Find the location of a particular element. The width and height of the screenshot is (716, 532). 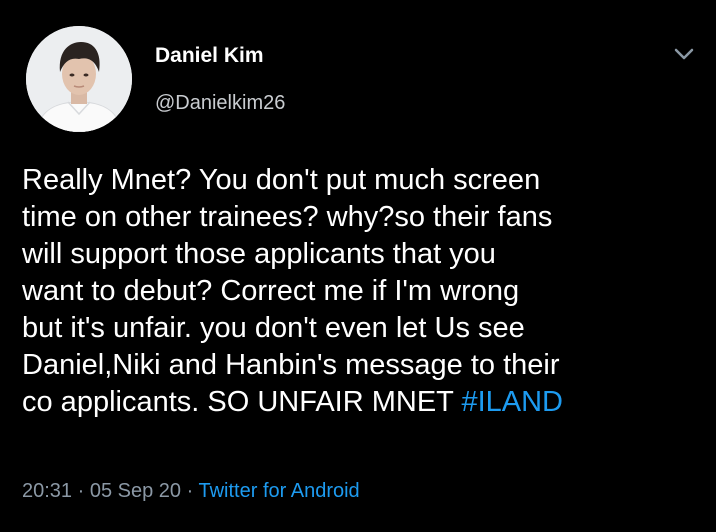

tweet-date: 05 Sep 20 is located at coordinates (135, 491).